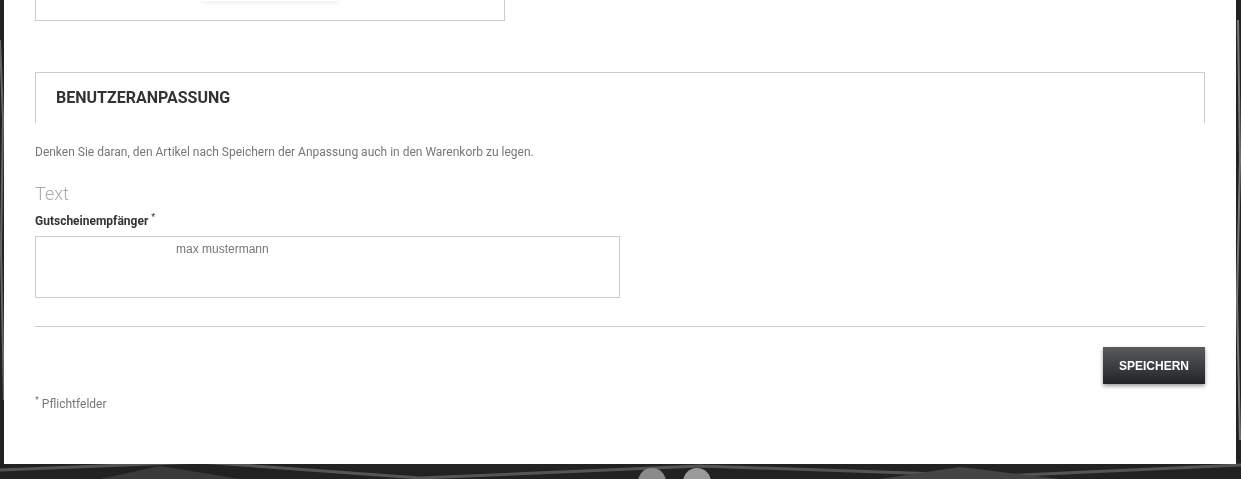 Image resolution: width=1241 pixels, height=479 pixels. Describe the element at coordinates (71, 403) in the screenshot. I see `required-note: $^{*}$ Pflichtfelder` at that location.